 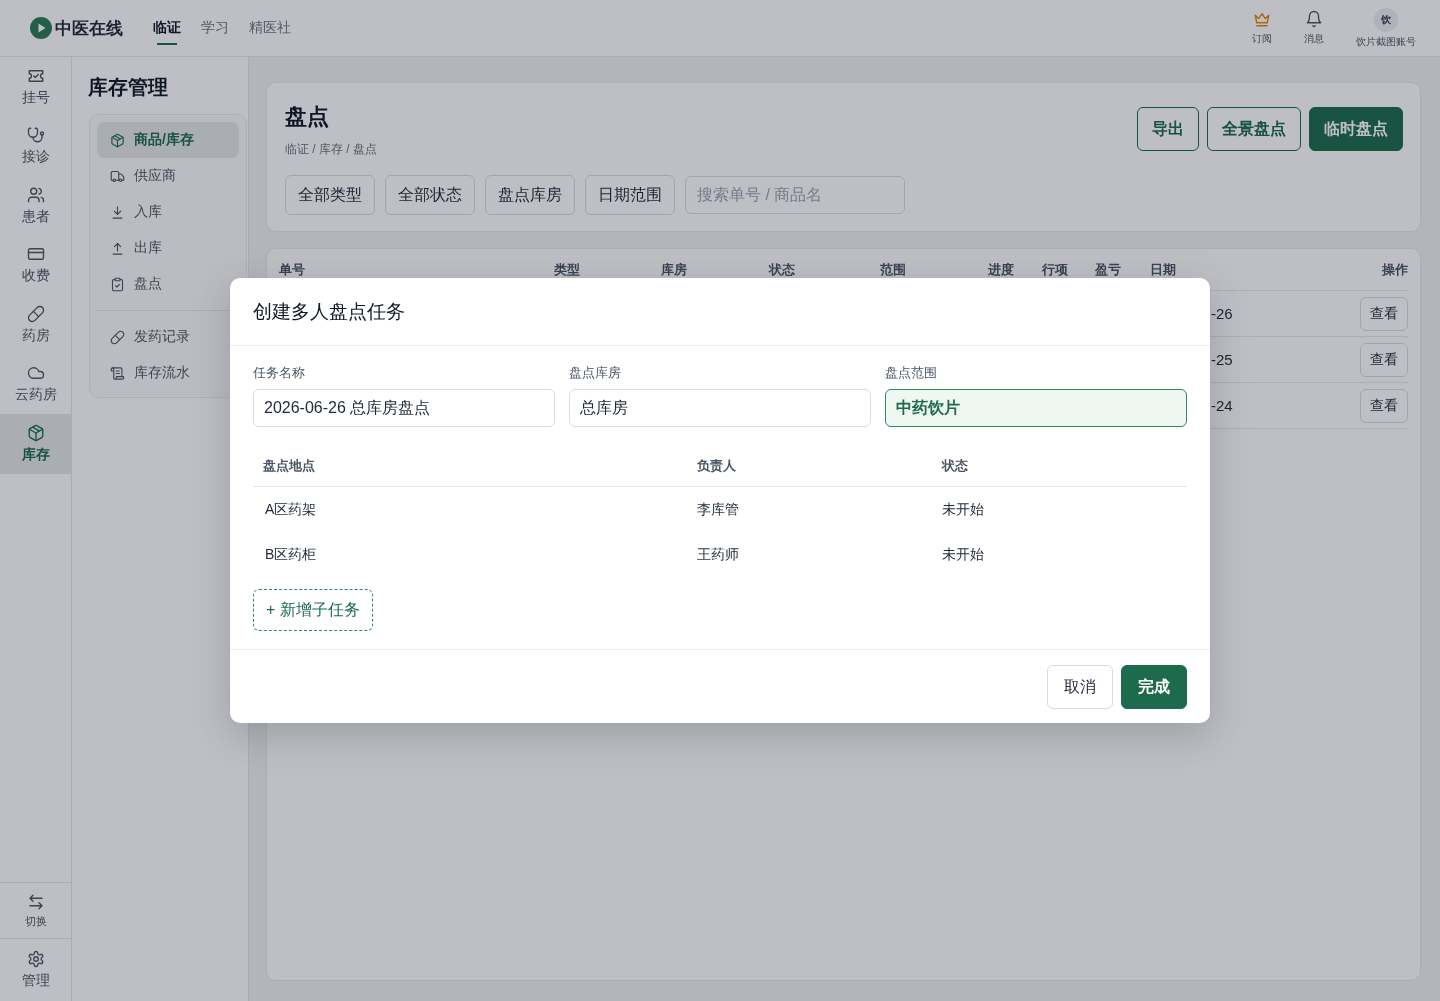 I want to click on table-cell: -25, so click(x=1222, y=359).